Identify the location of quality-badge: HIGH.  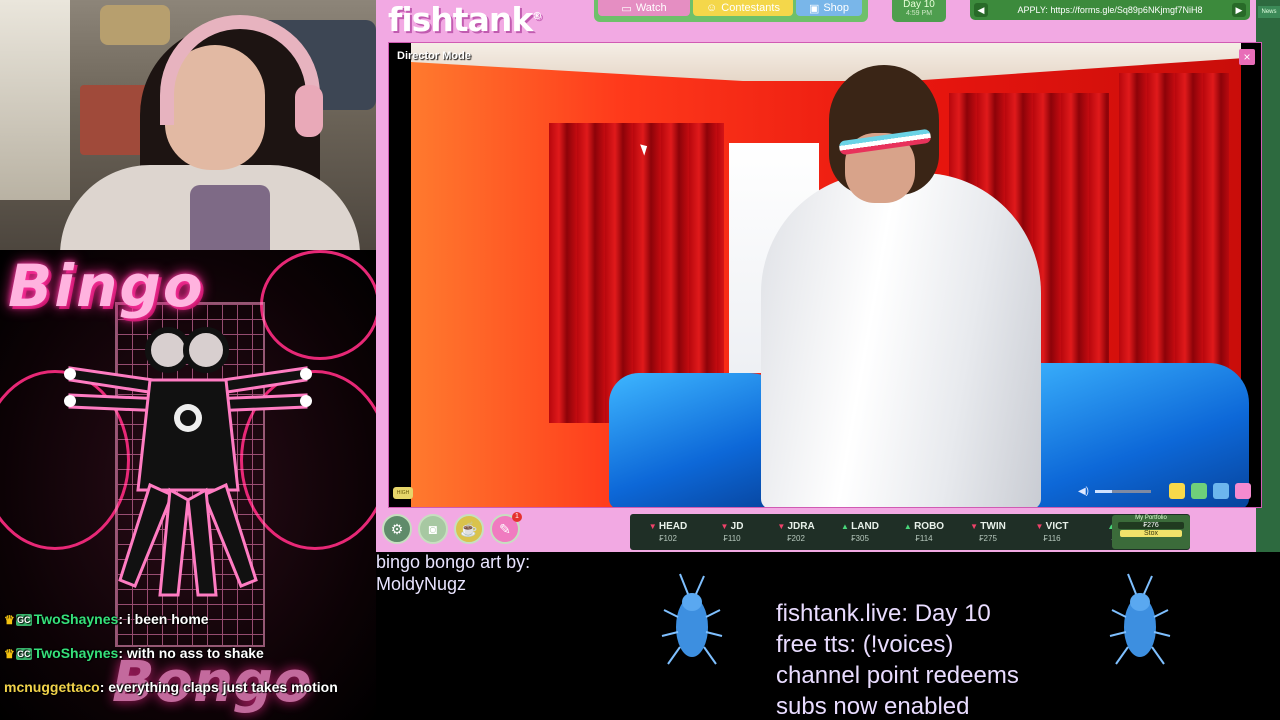
(403, 493).